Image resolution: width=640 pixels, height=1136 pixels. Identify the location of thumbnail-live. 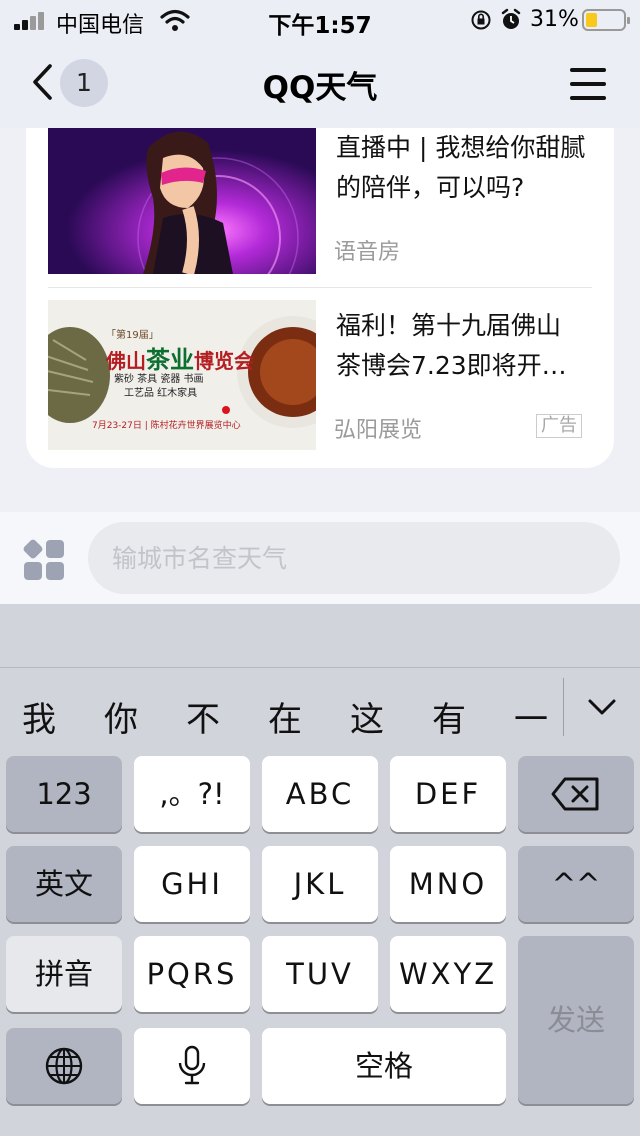
(182, 201).